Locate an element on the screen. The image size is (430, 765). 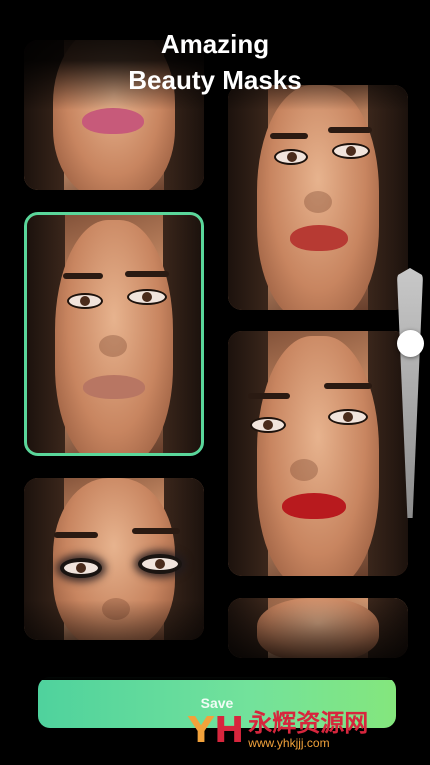
watermark-url: www.yhkjjj.com is located at coordinates (289, 743).